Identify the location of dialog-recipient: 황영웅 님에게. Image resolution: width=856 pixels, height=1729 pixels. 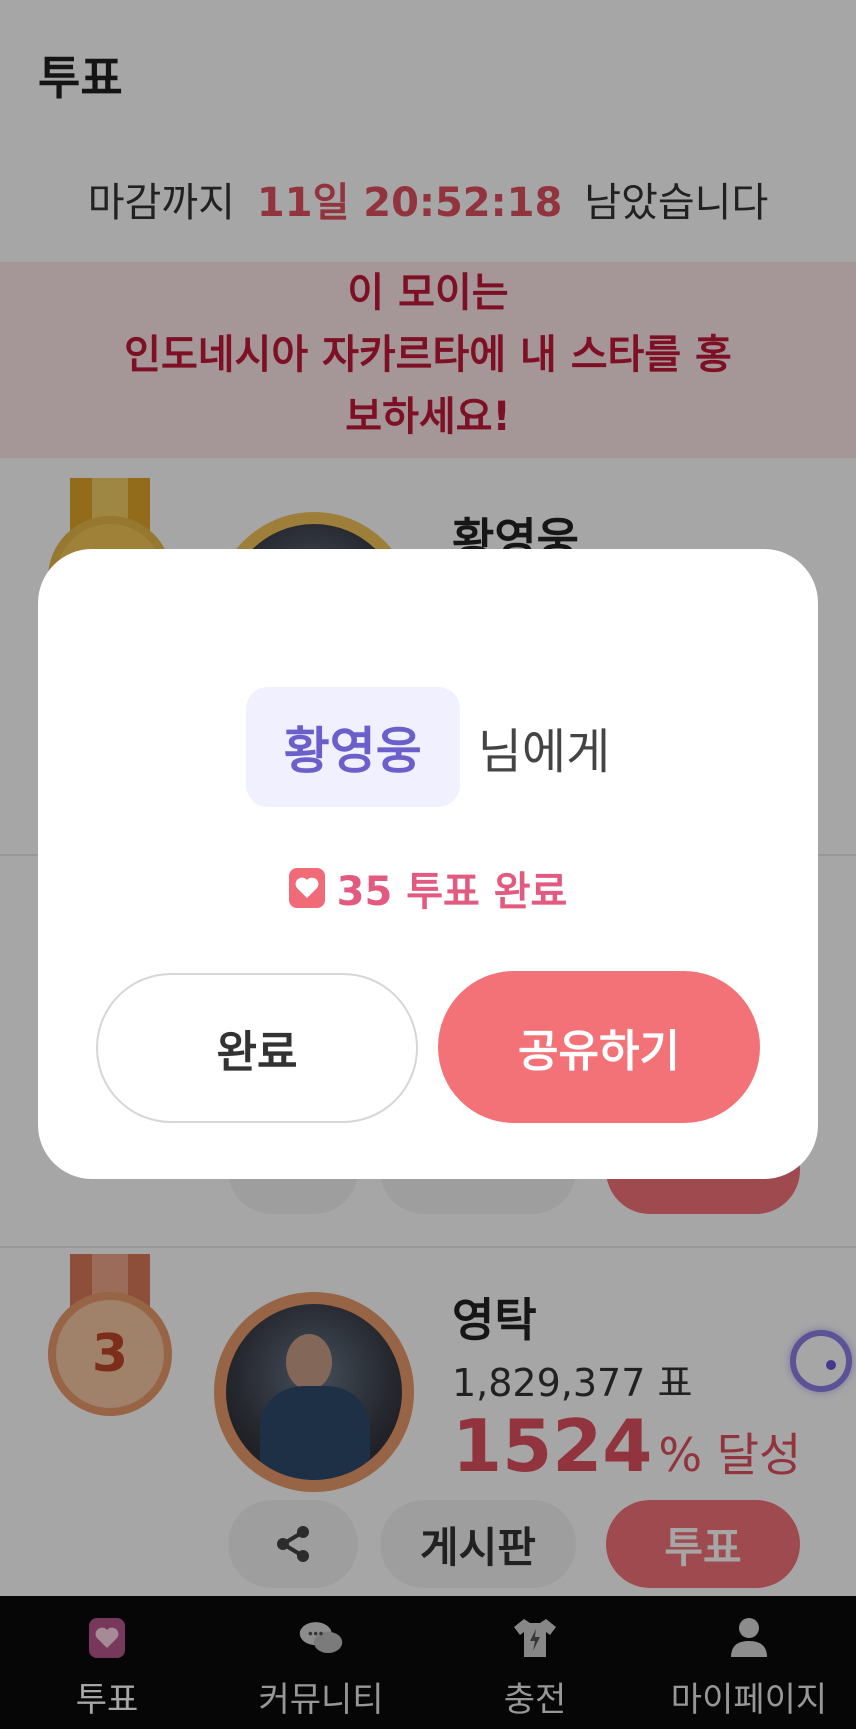
(428, 747).